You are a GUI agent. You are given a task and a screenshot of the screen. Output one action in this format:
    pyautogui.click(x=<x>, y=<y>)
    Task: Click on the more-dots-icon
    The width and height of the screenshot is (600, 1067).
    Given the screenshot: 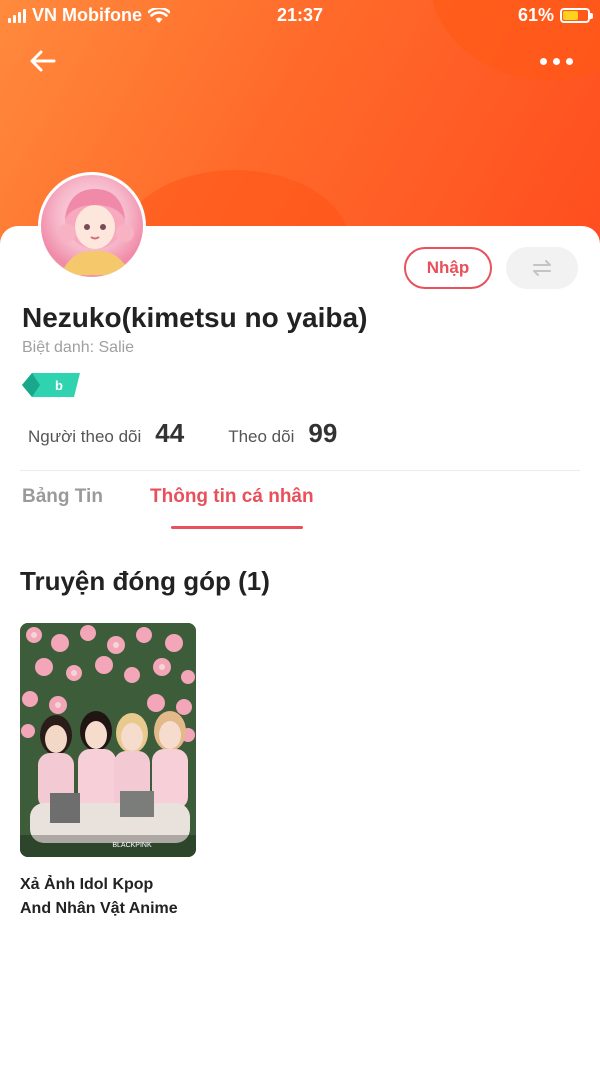 What is the action you would take?
    pyautogui.click(x=543, y=61)
    